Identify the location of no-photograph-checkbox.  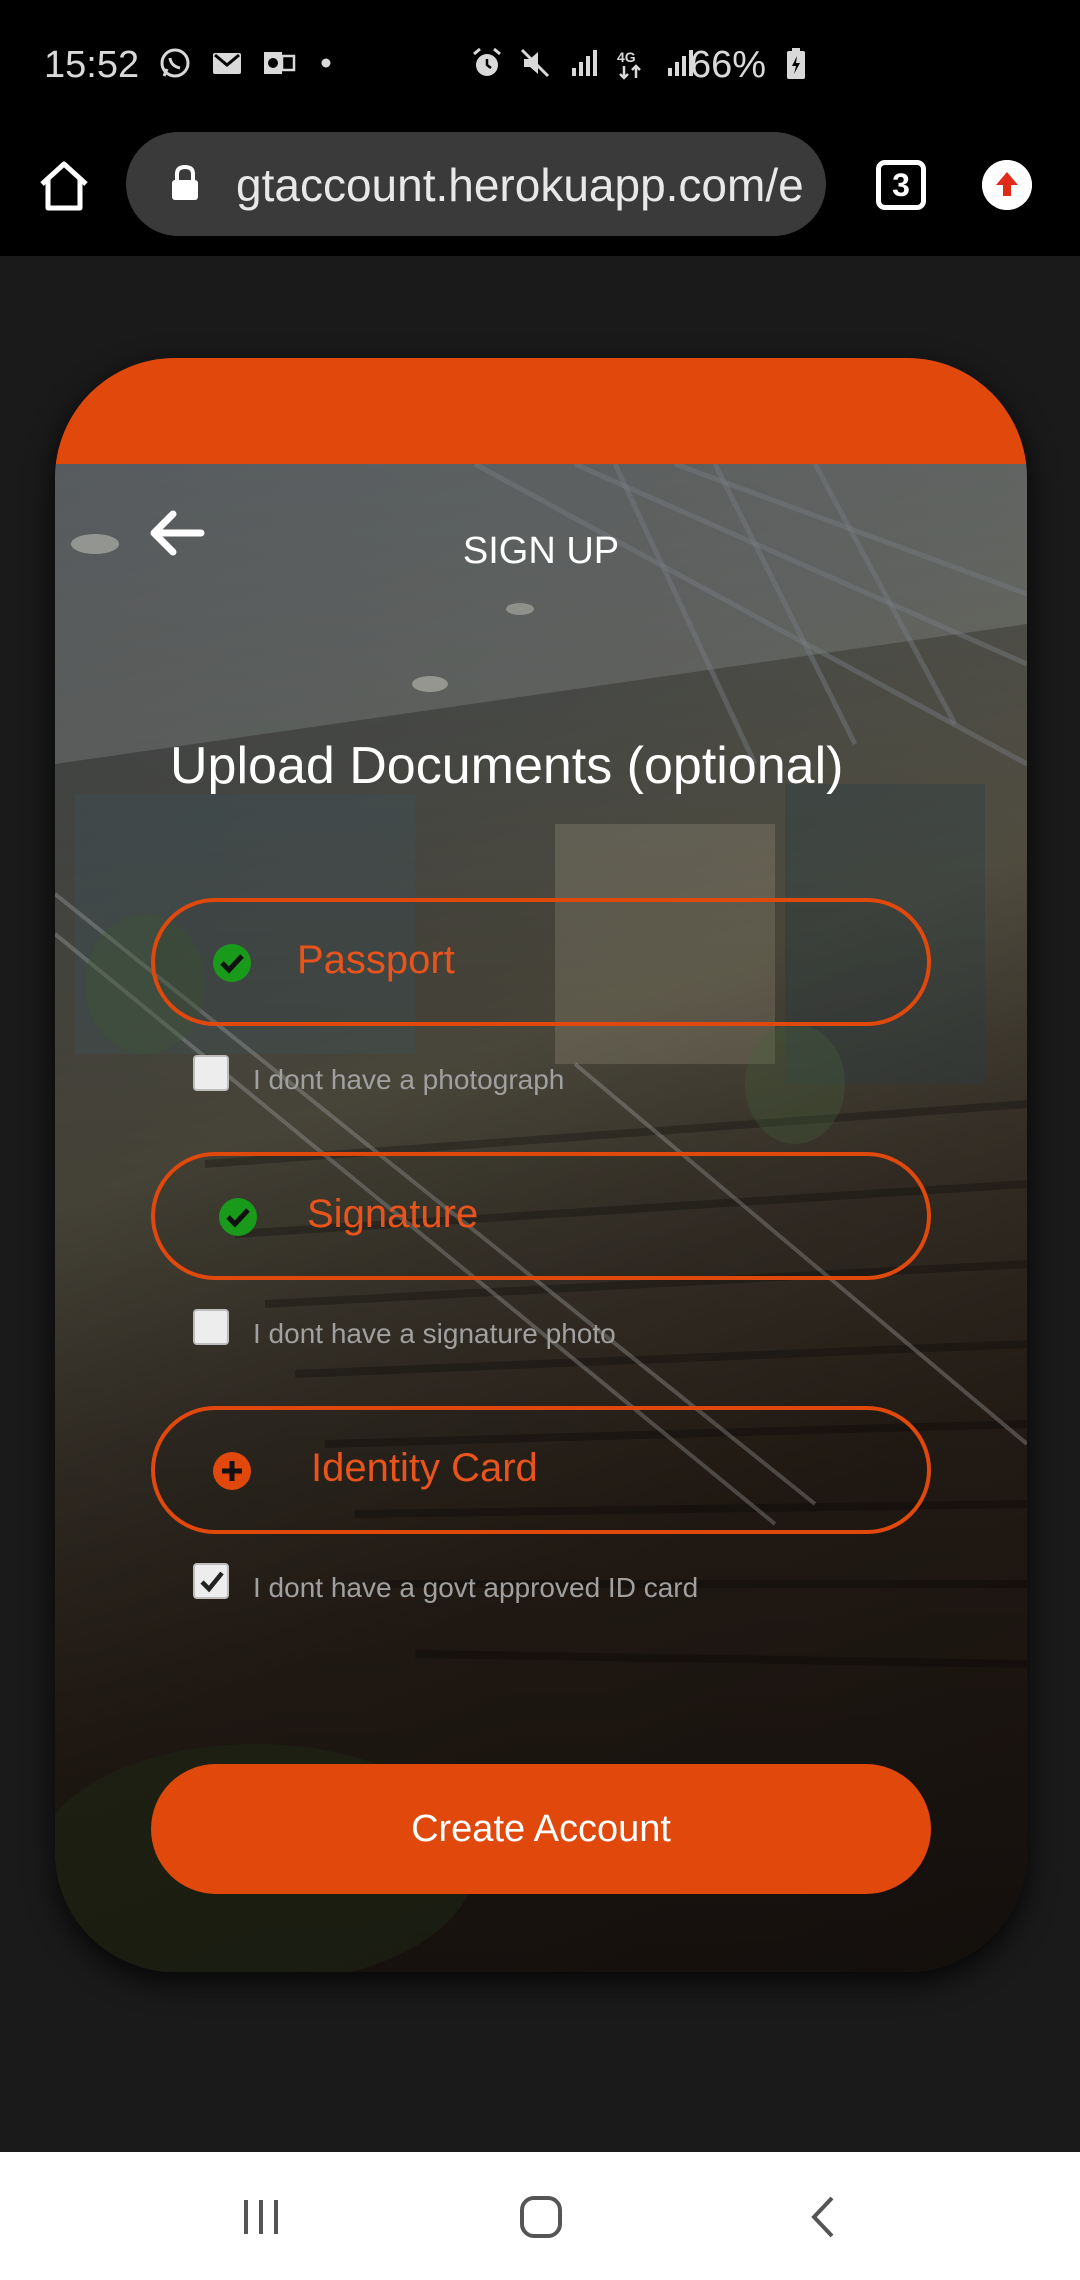
(211, 1073).